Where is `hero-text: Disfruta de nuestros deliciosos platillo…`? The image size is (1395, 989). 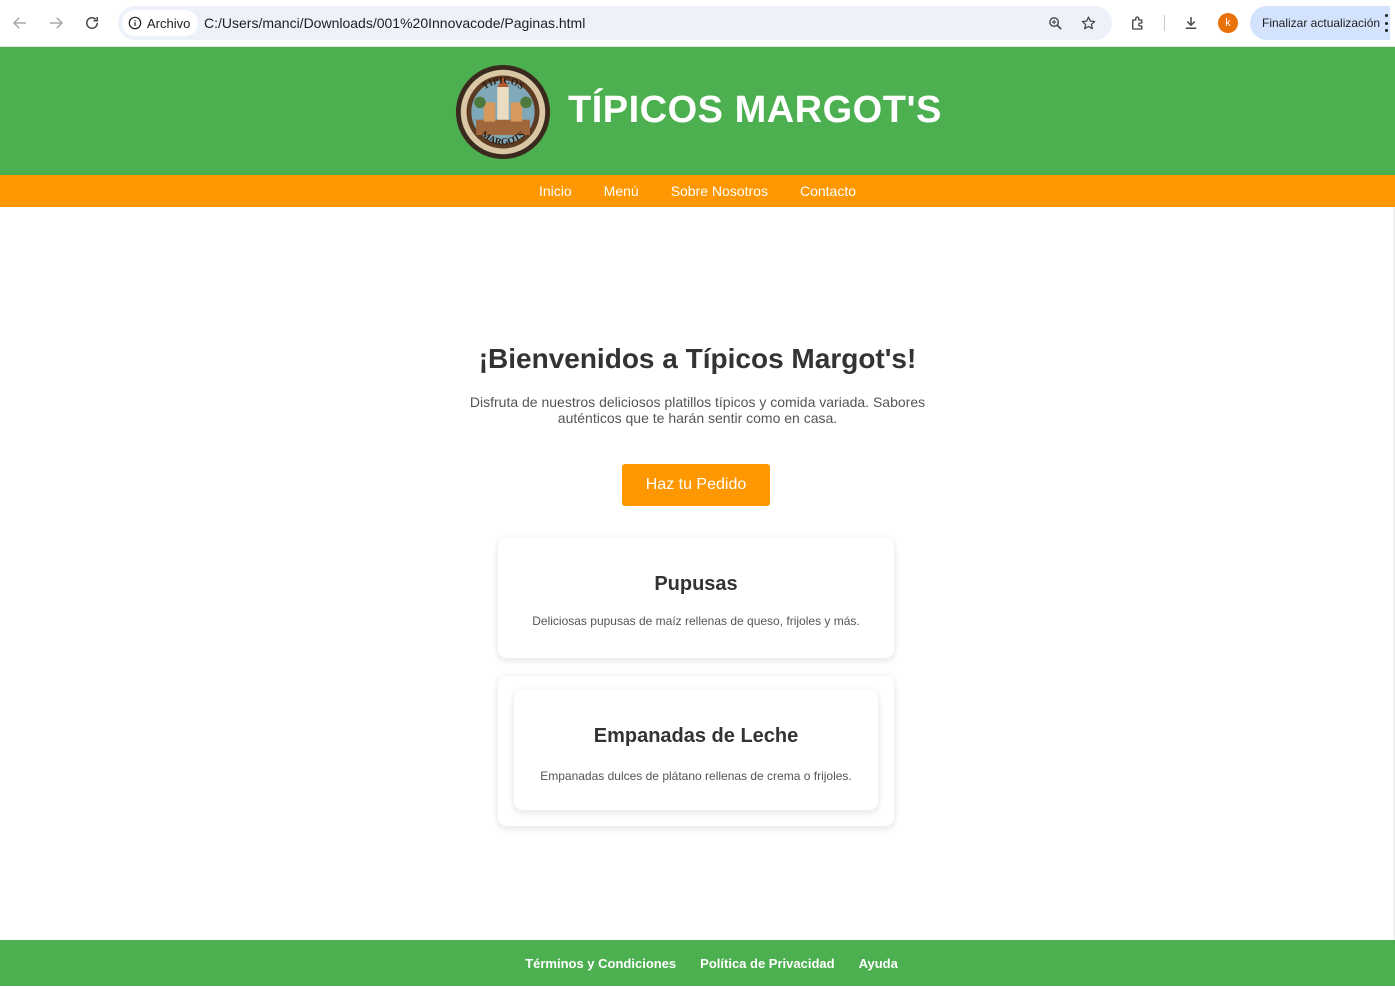 hero-text: Disfruta de nuestros deliciosos platillo… is located at coordinates (697, 410).